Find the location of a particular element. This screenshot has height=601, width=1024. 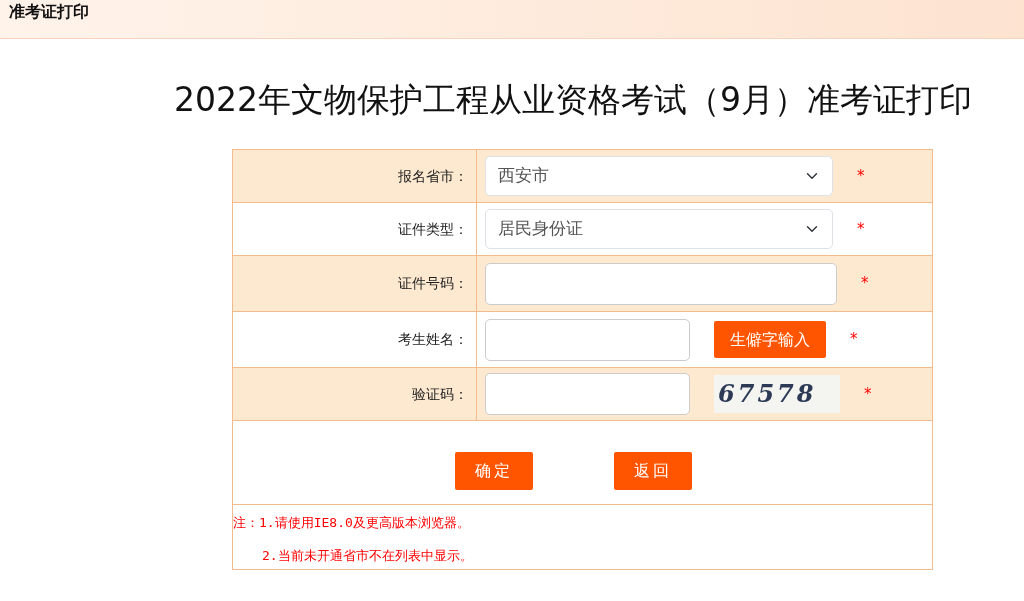

field-label: 证件类型： is located at coordinates (433, 228).